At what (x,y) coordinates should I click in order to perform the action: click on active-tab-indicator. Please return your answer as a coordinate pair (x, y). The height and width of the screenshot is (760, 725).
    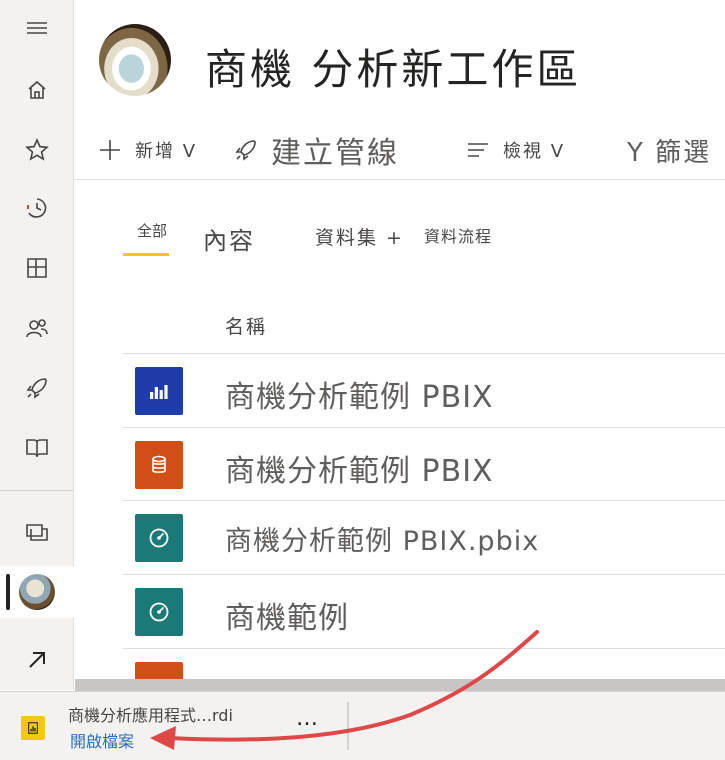
    Looking at the image, I should click on (146, 254).